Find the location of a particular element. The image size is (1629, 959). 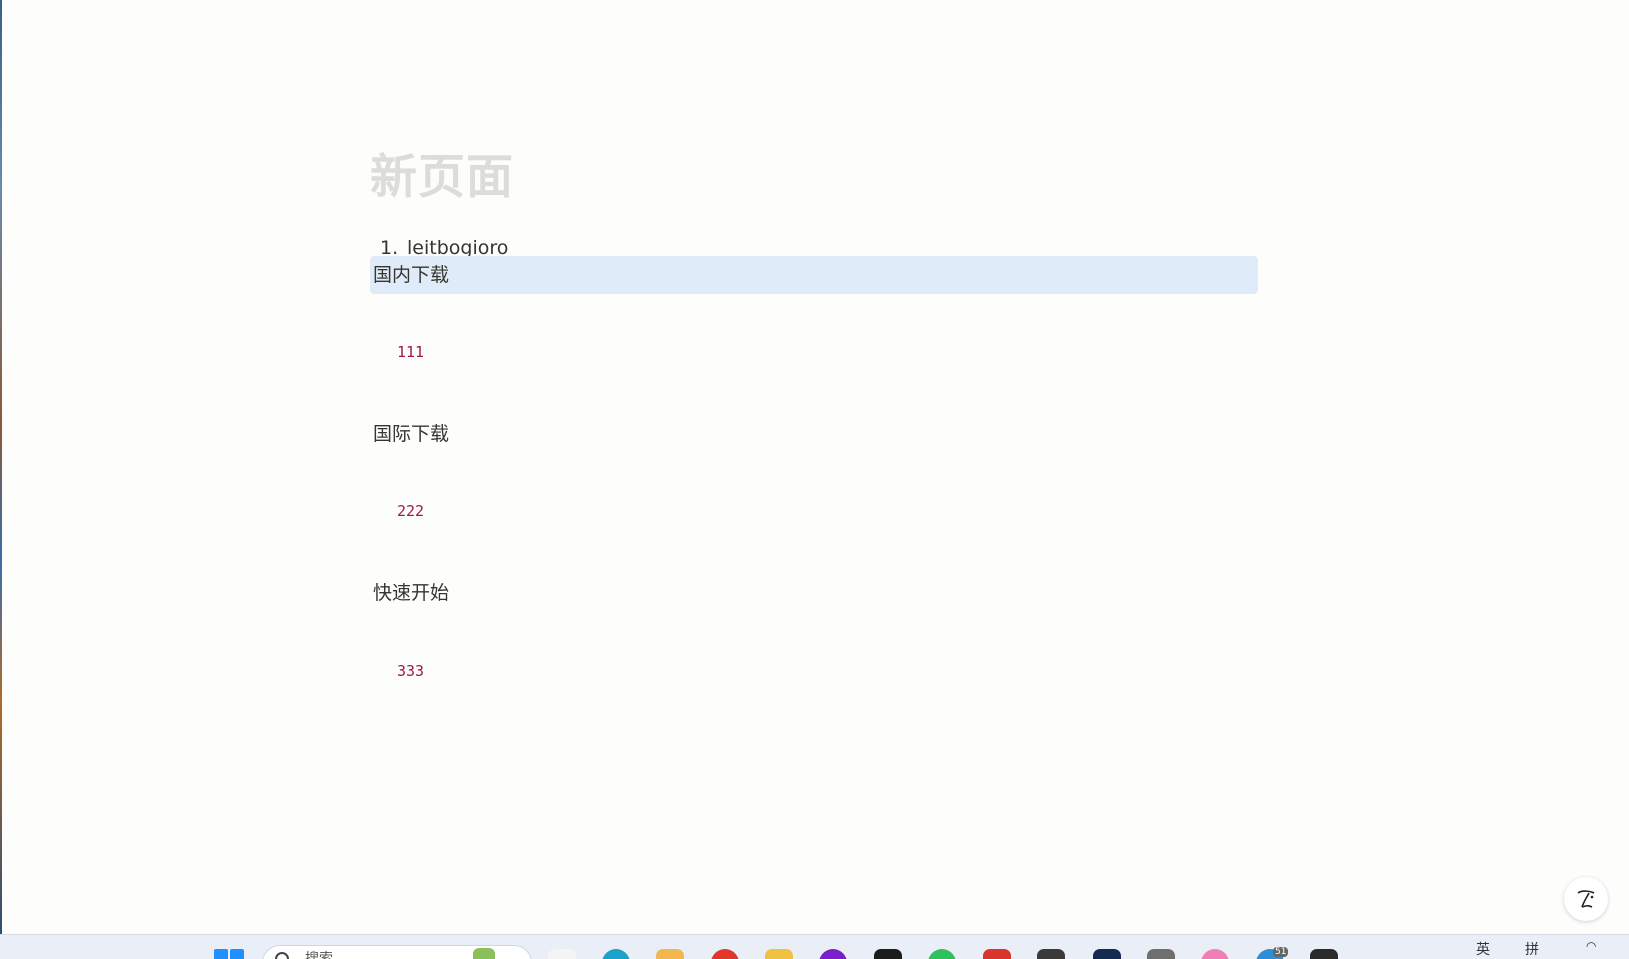

windows-start-icon is located at coordinates (229, 954).